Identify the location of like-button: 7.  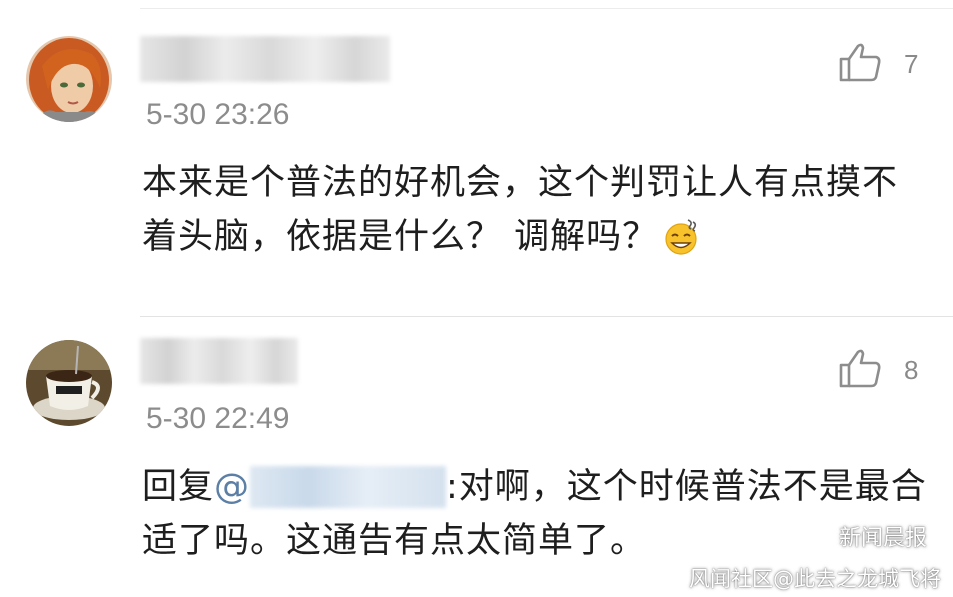
(878, 64).